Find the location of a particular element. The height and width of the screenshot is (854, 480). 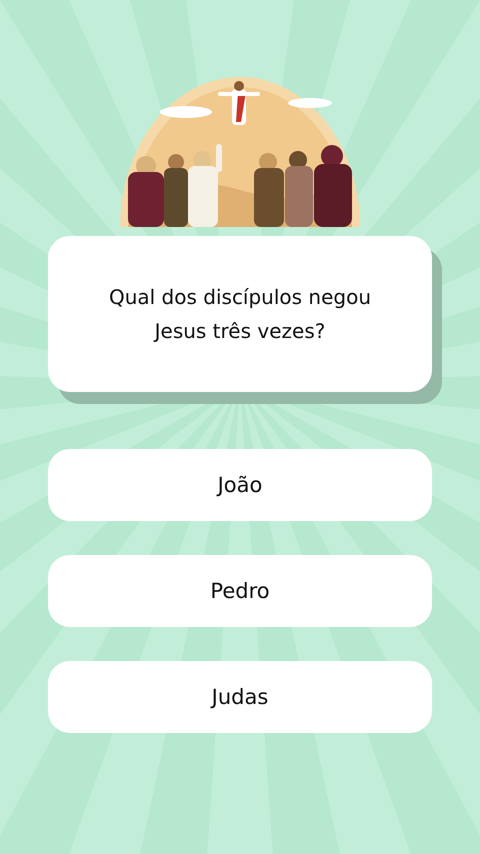

answer-button: Judas is located at coordinates (240, 697).